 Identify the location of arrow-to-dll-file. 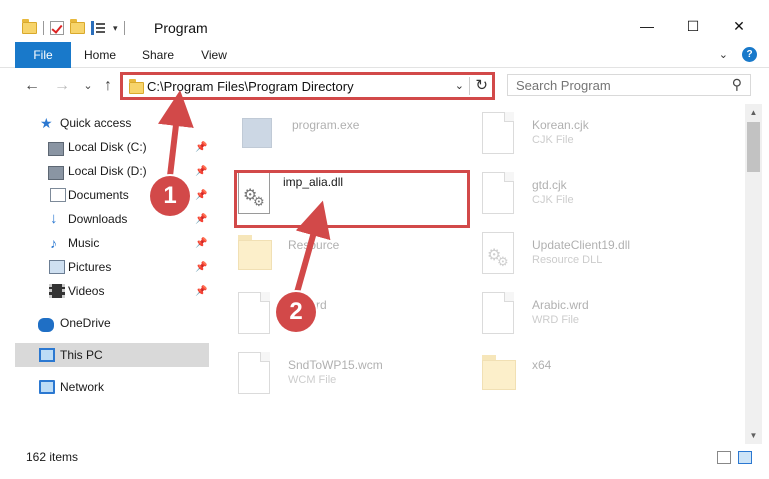
(312, 248).